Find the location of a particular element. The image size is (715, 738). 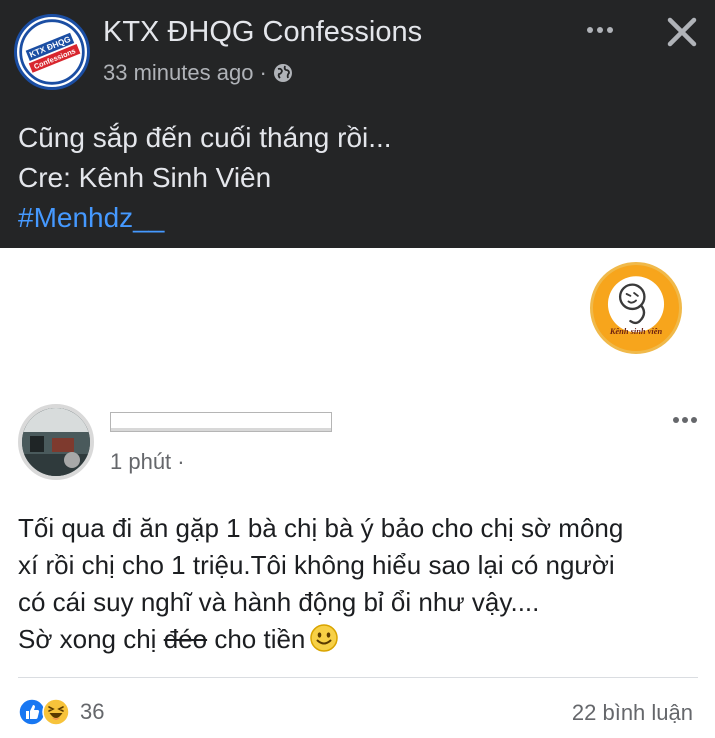

inner-post-meta: 1 phút · is located at coordinates (147, 462).